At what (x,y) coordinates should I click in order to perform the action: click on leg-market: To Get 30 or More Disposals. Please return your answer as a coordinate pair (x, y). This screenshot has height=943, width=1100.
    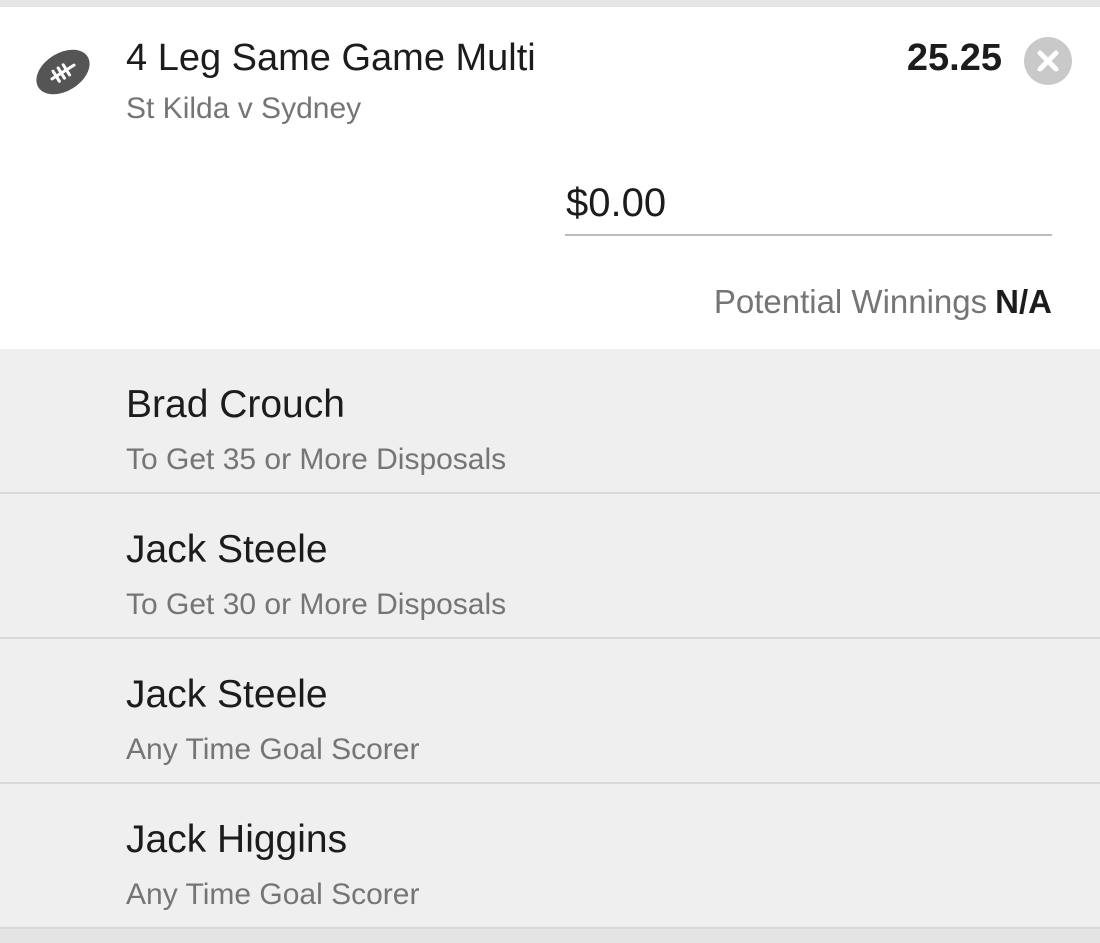
    Looking at the image, I should click on (316, 604).